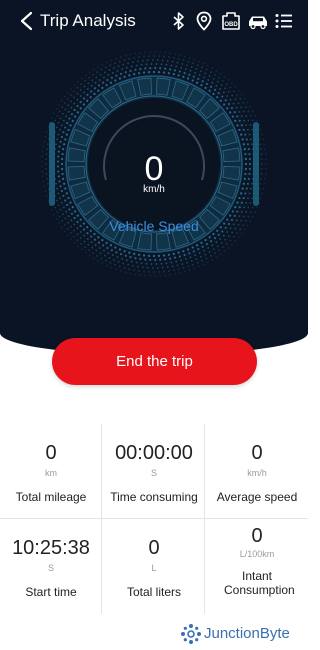  Describe the element at coordinates (257, 566) in the screenshot. I see `stat-instant-consumption: 0 L/100km Intant Consumption` at that location.